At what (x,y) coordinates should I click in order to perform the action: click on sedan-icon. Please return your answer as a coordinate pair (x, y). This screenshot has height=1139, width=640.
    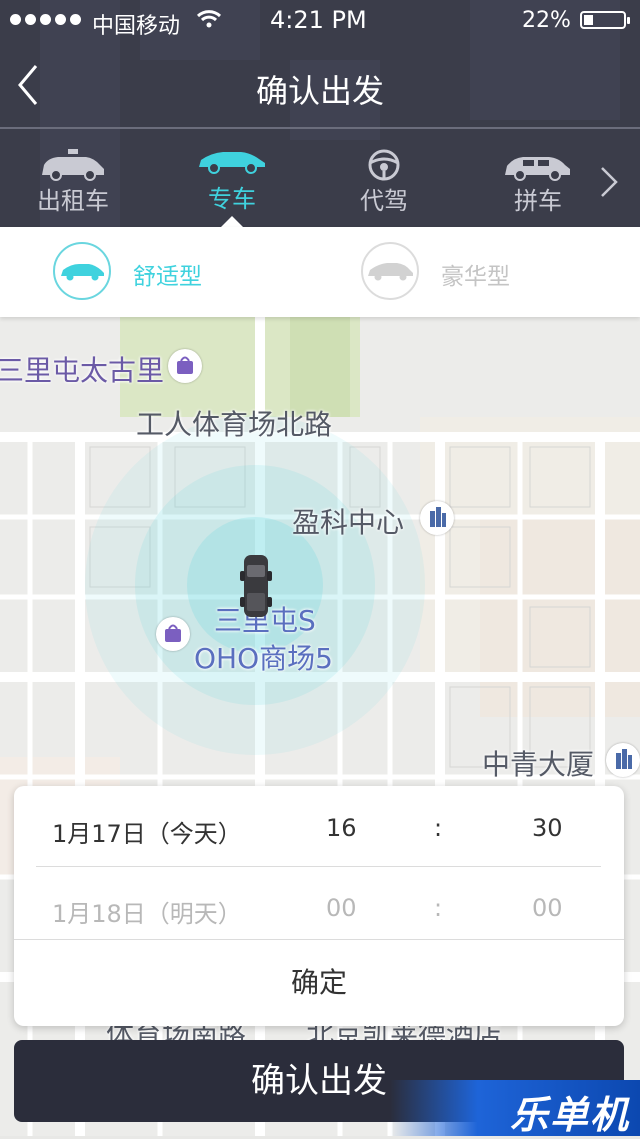
    Looking at the image, I should click on (82, 272).